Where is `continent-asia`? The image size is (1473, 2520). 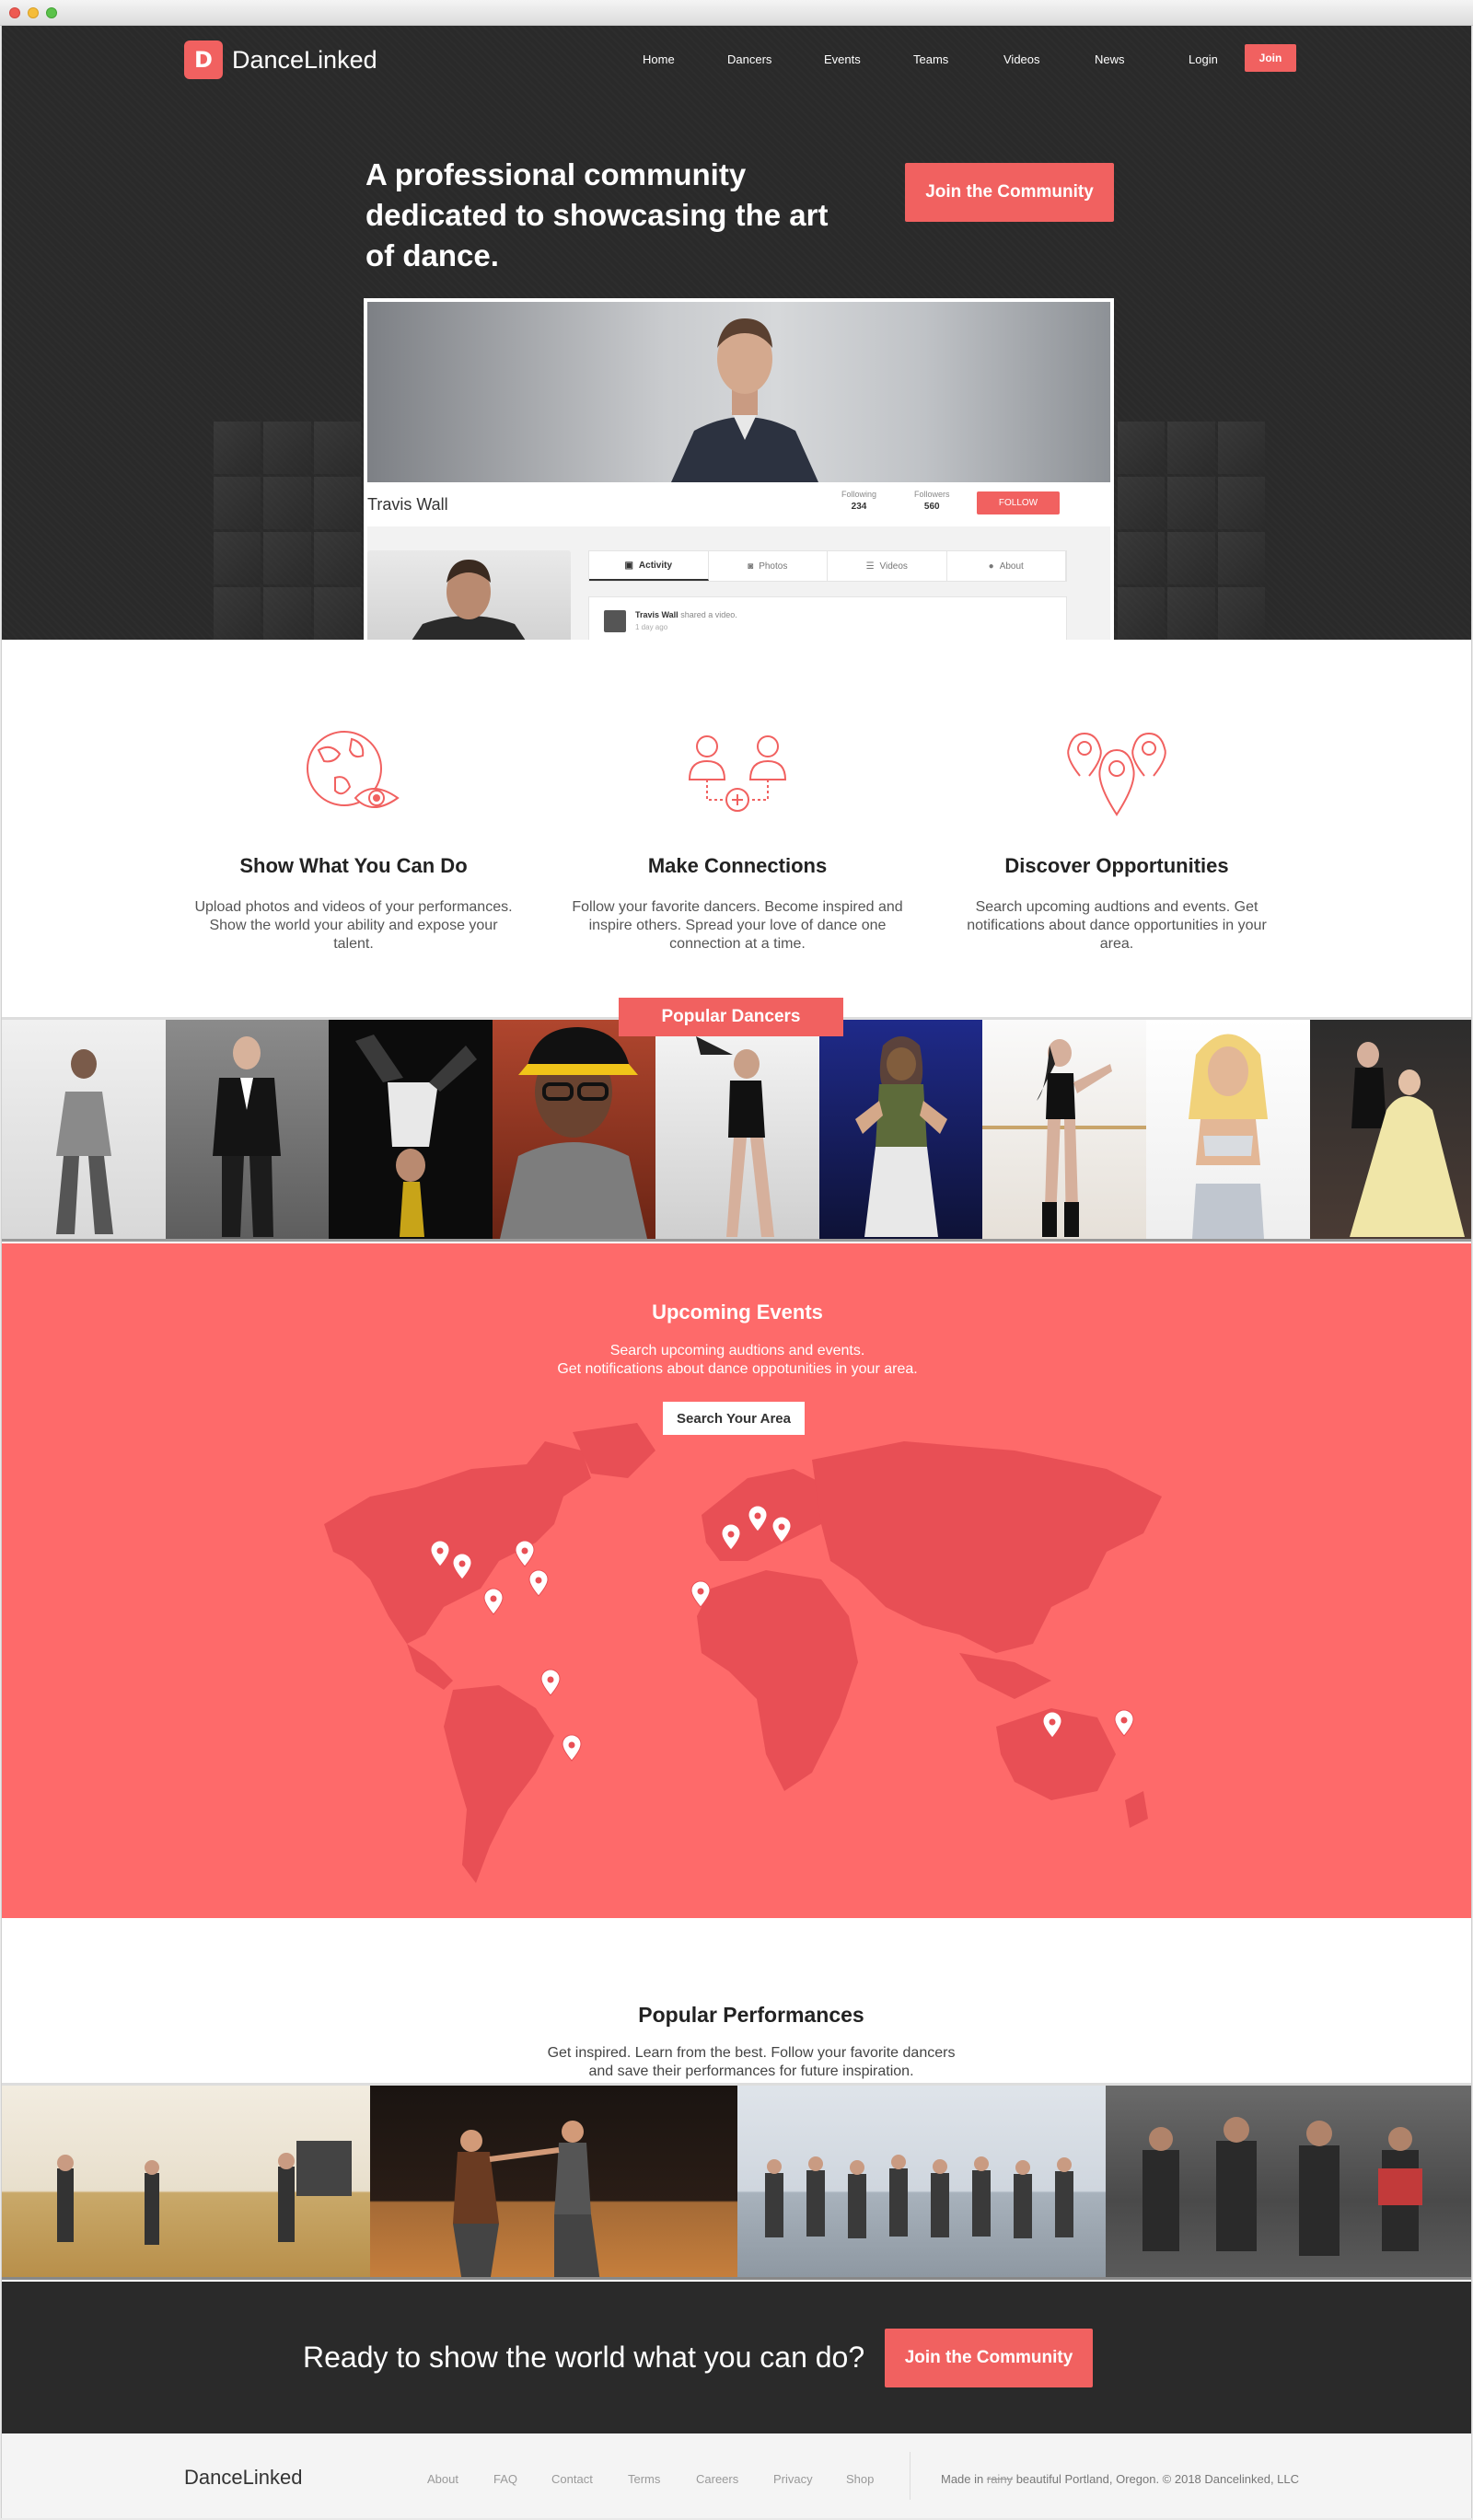 continent-asia is located at coordinates (987, 1547).